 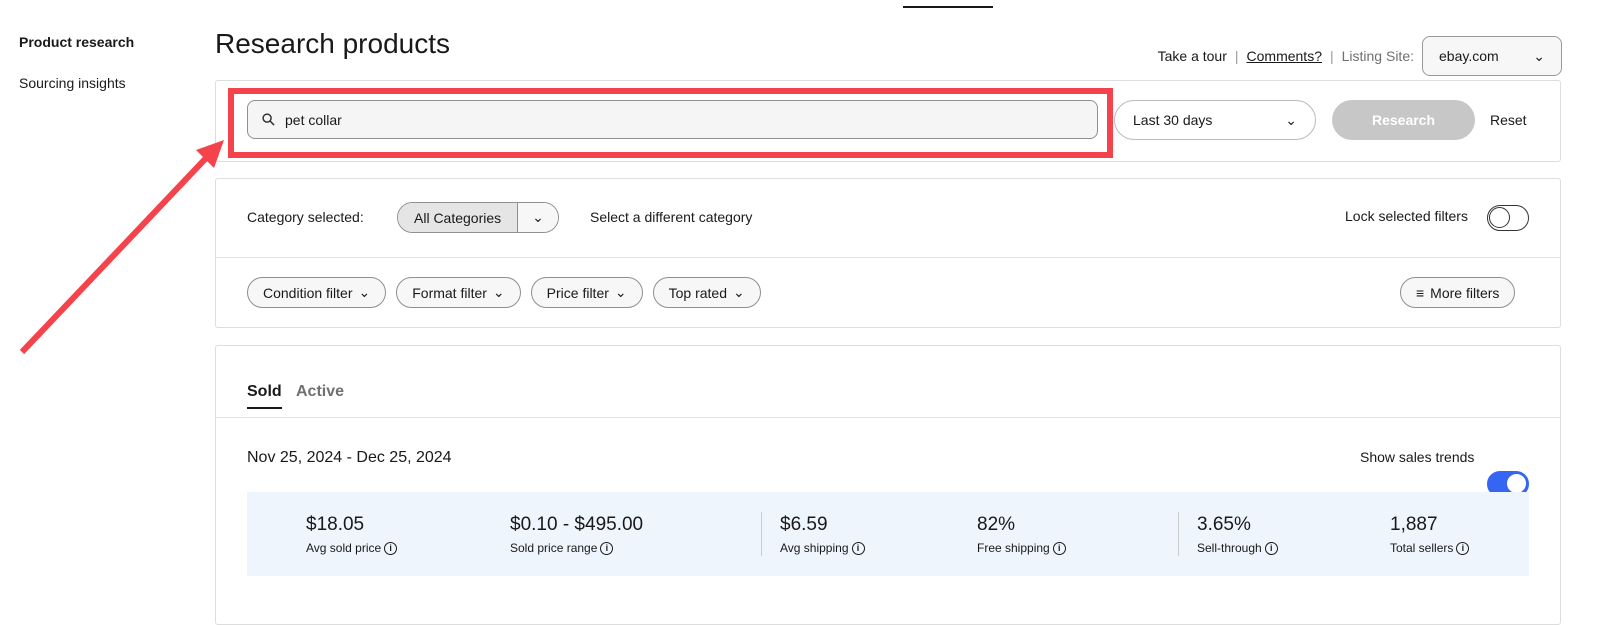 I want to click on stat-sold-price-range: $0.10 - $495.00 Sold price range i, so click(x=576, y=534).